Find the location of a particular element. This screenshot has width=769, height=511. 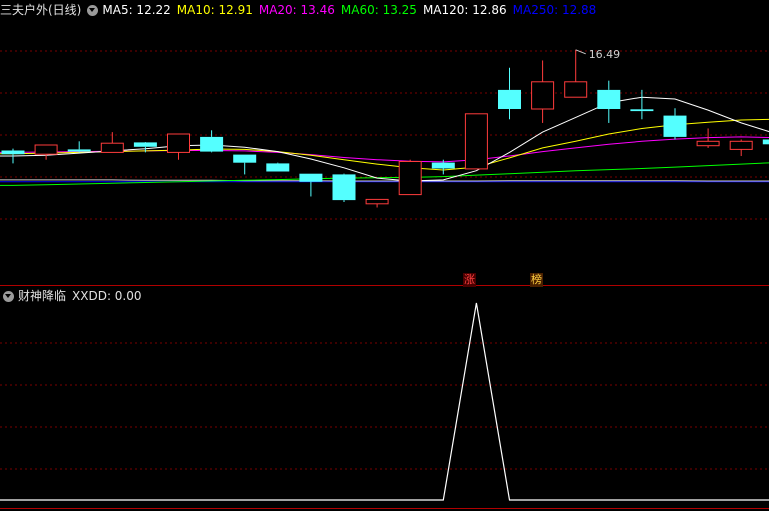

indicator-value: XXDD: 0.00 is located at coordinates (107, 296).